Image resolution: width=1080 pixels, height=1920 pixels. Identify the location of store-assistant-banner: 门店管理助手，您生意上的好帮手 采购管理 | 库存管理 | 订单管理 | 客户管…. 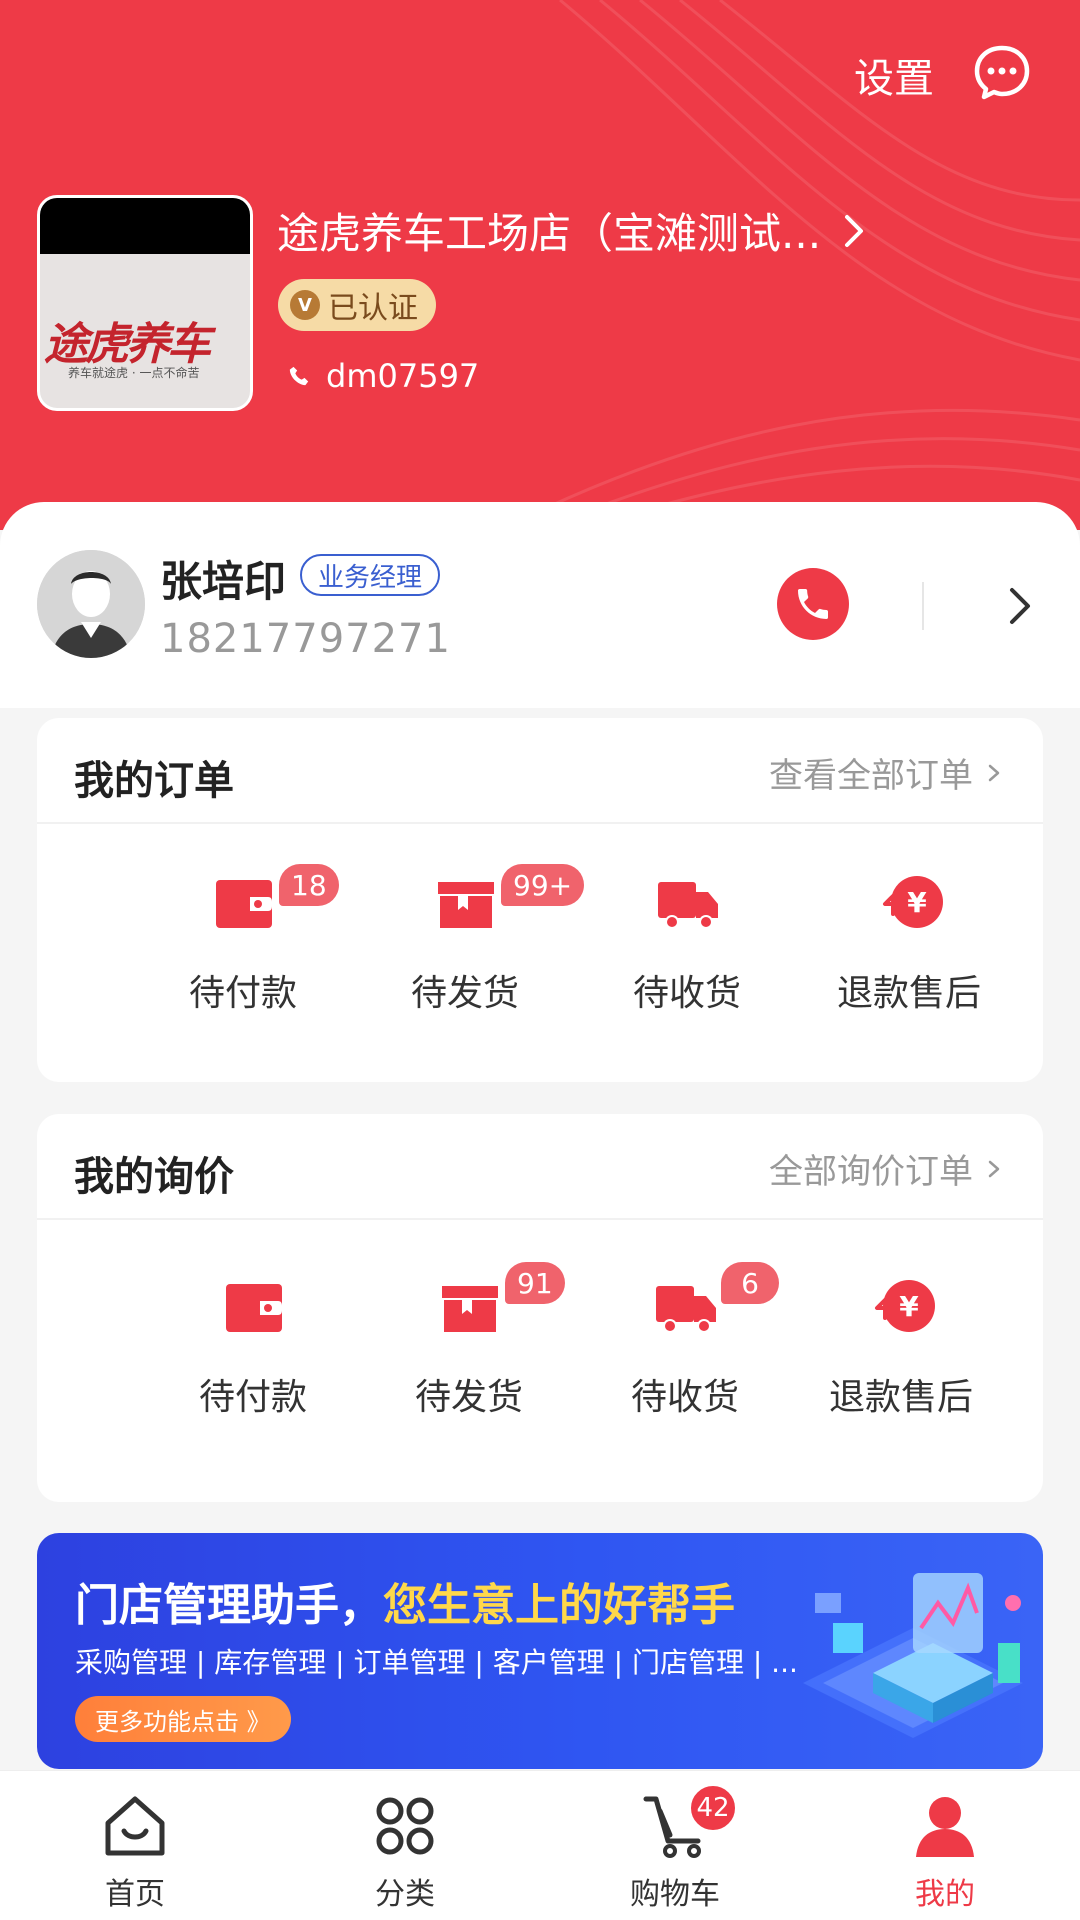
(540, 1651).